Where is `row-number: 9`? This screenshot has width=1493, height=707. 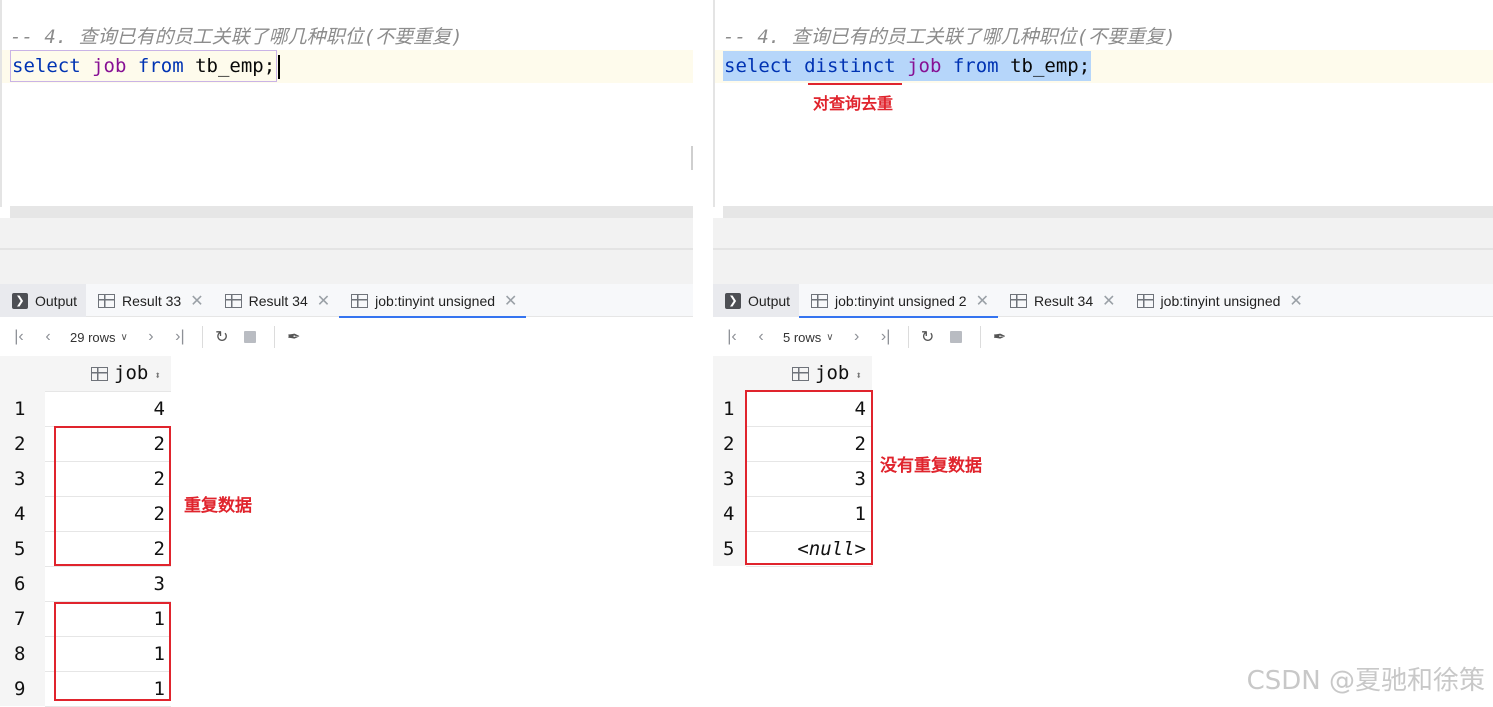 row-number: 9 is located at coordinates (22, 688).